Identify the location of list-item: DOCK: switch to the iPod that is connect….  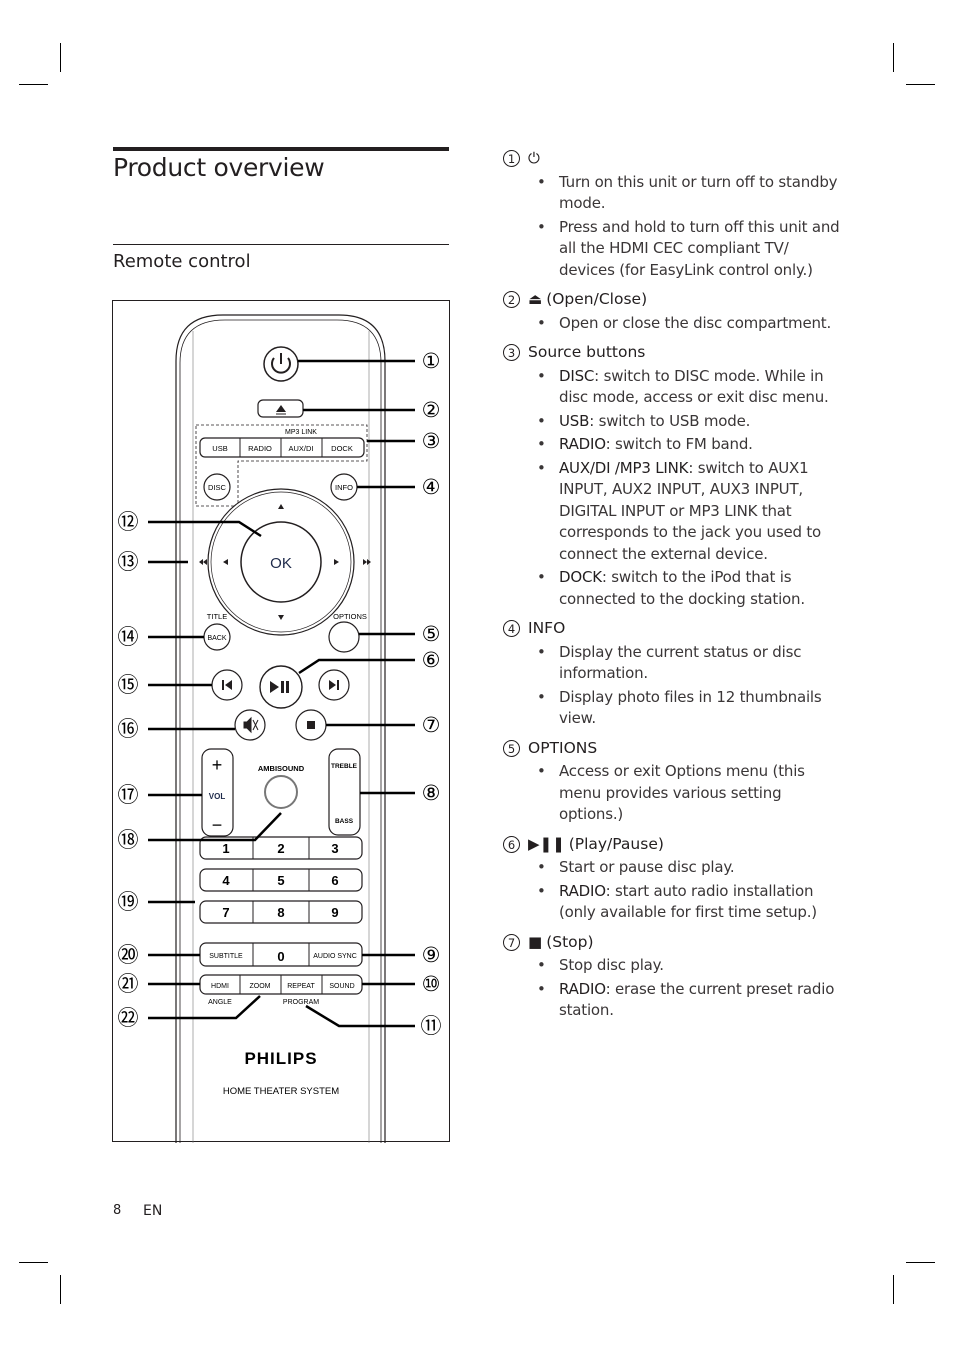
(690, 588).